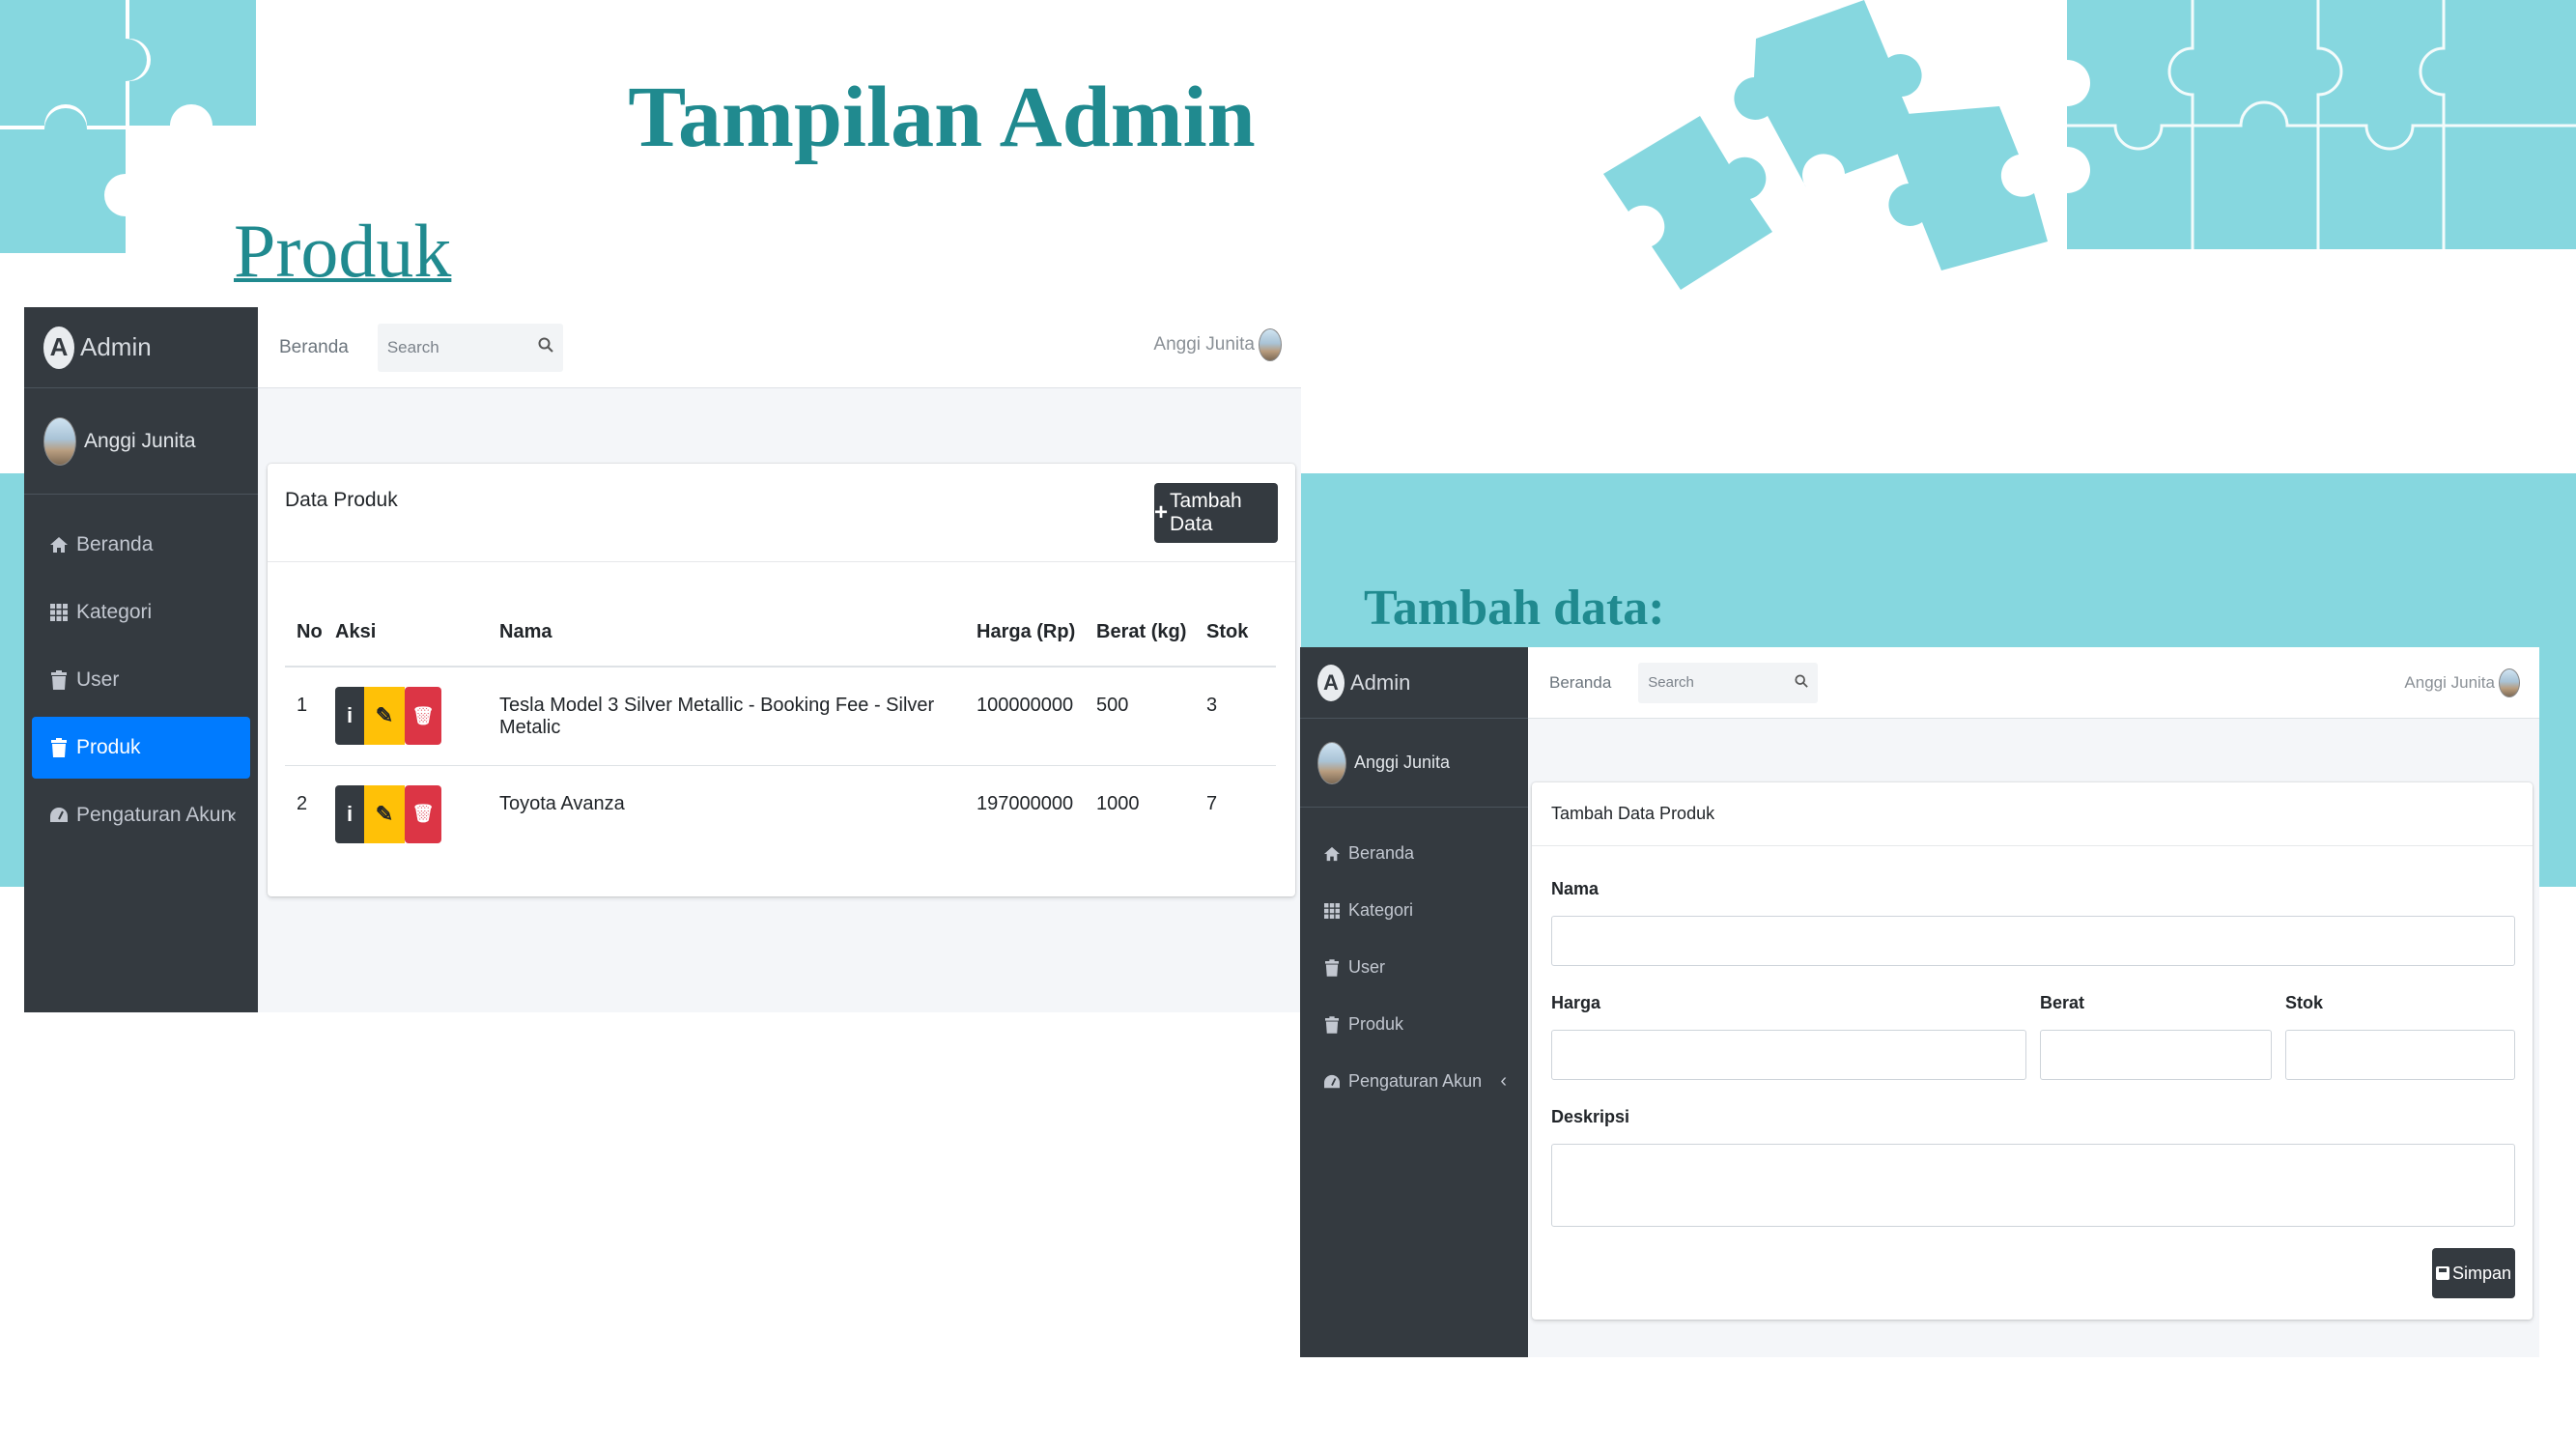  Describe the element at coordinates (1788, 1055) in the screenshot. I see `harga-field` at that location.